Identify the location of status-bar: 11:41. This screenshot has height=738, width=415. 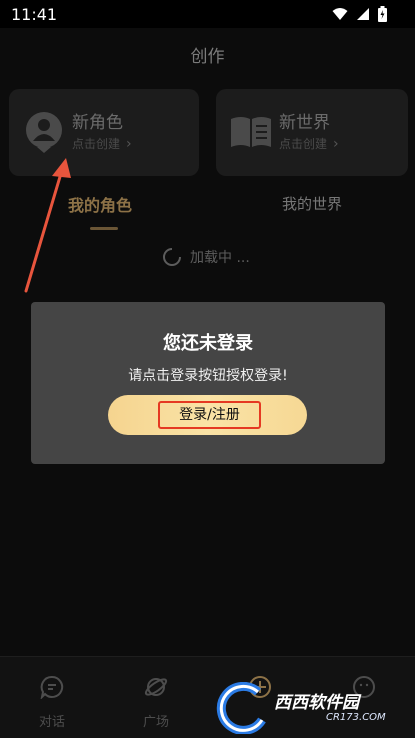
(207, 14).